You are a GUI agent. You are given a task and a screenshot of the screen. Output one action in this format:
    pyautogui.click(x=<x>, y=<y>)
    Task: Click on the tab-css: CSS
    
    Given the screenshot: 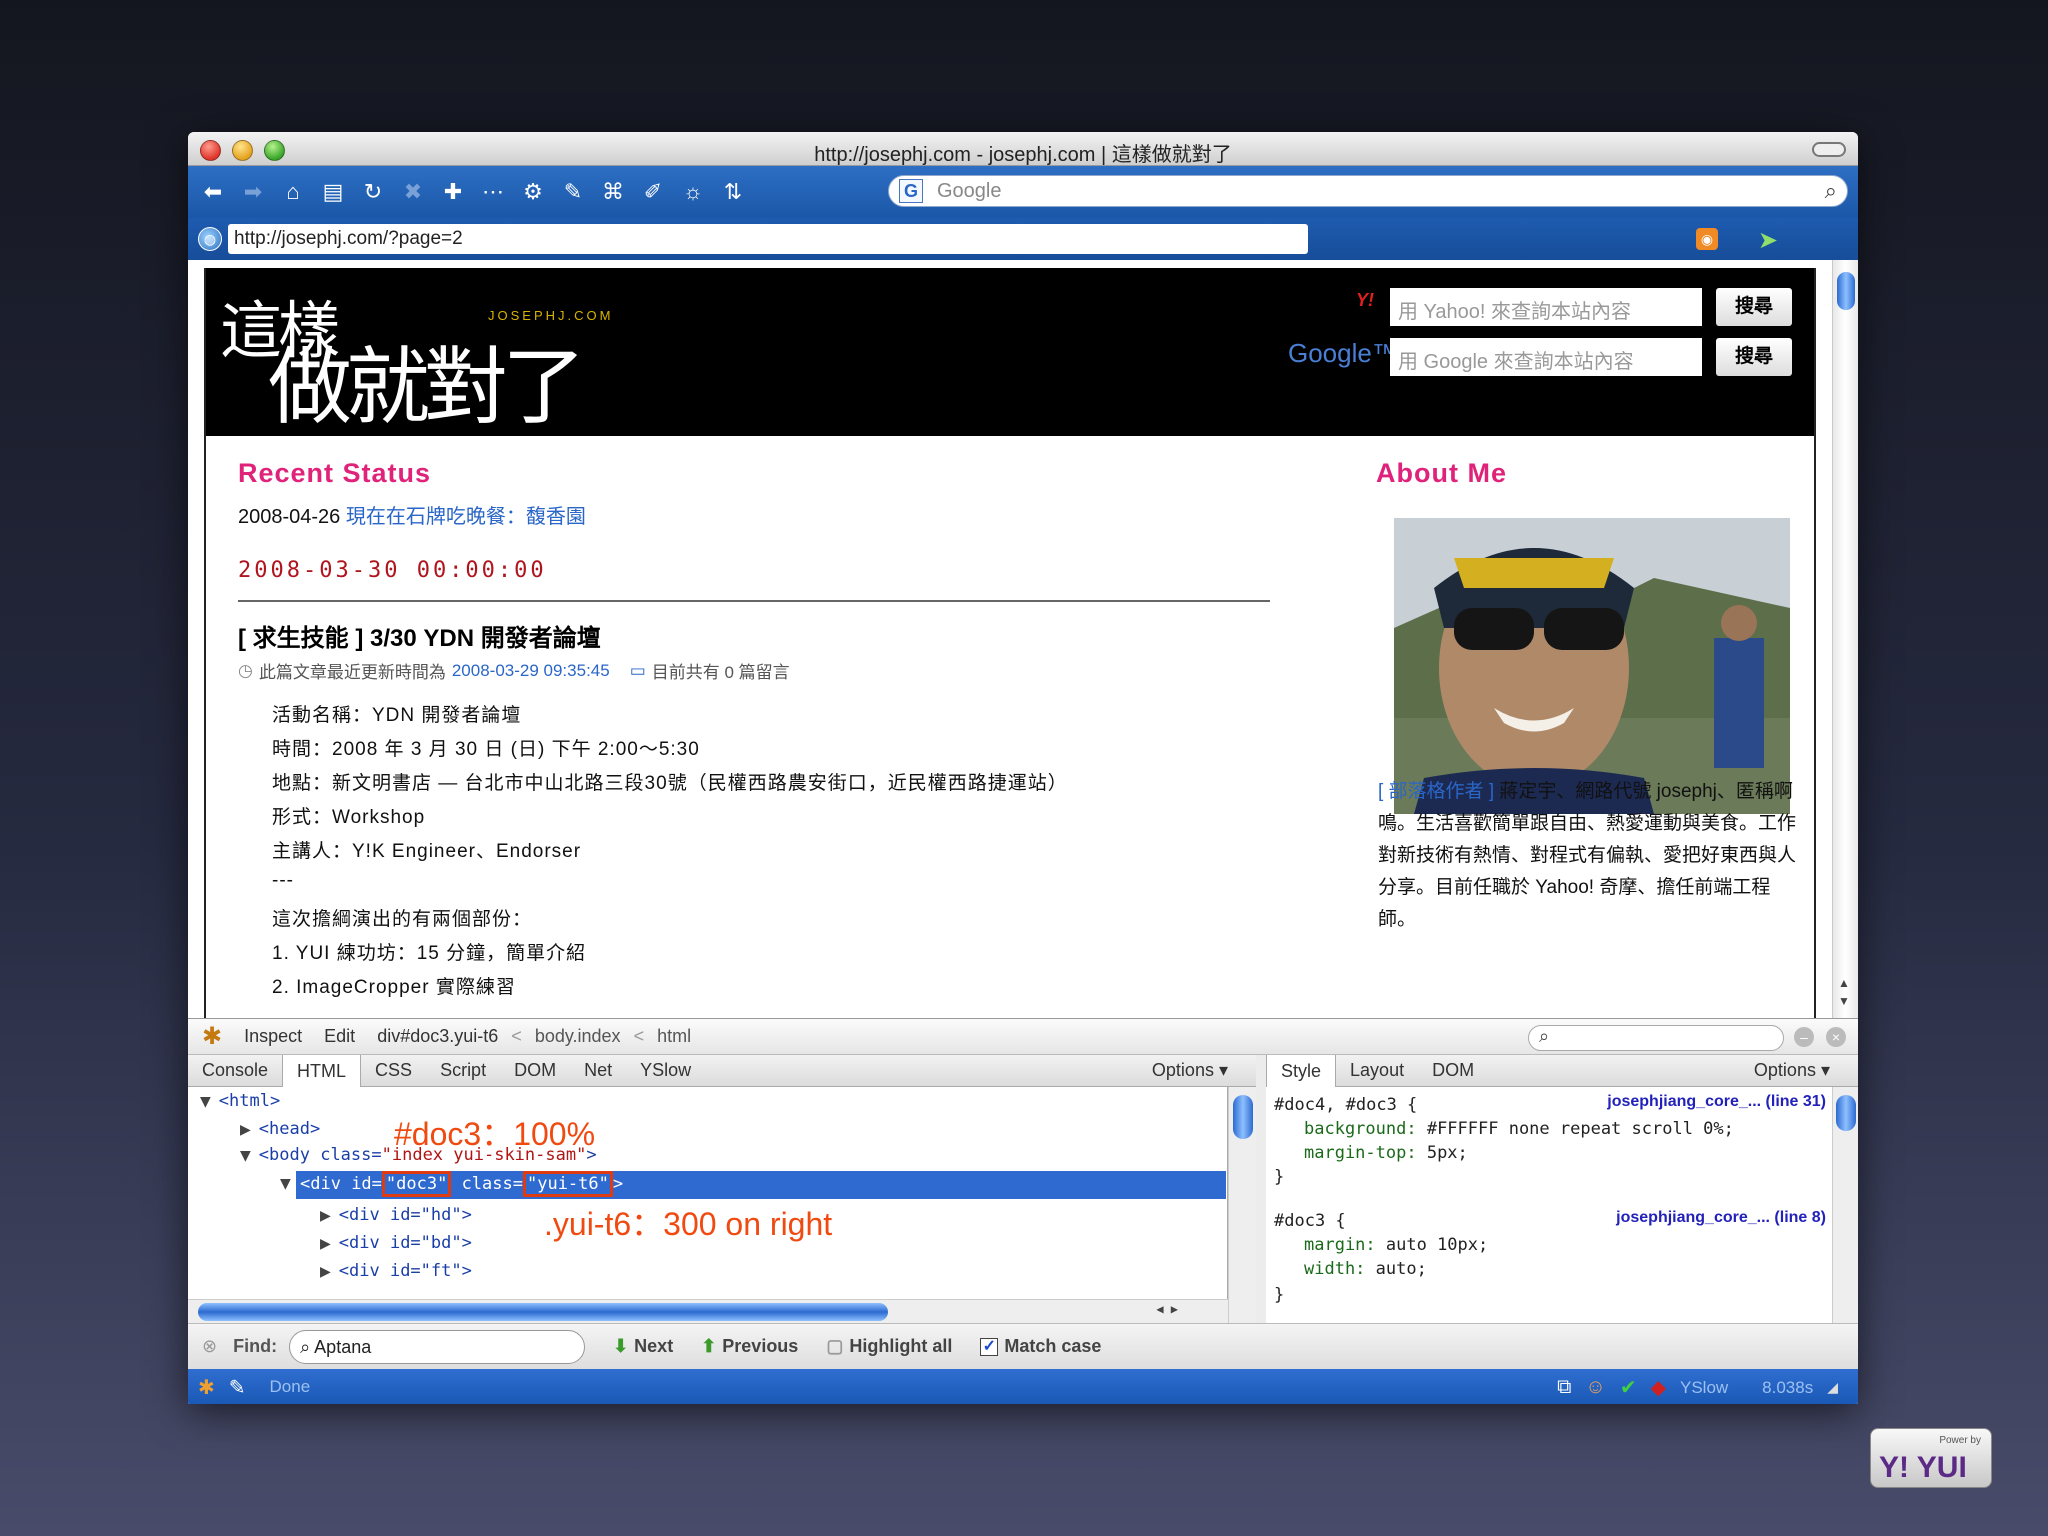 What is the action you would take?
    pyautogui.click(x=393, y=1070)
    